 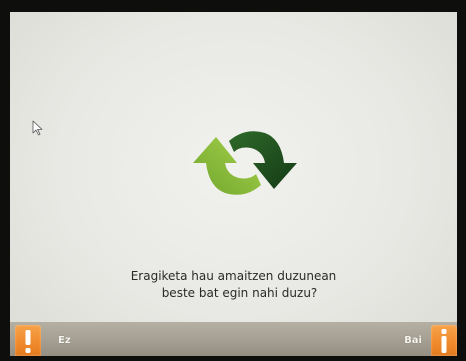 I want to click on info-icon, so click(x=444, y=340).